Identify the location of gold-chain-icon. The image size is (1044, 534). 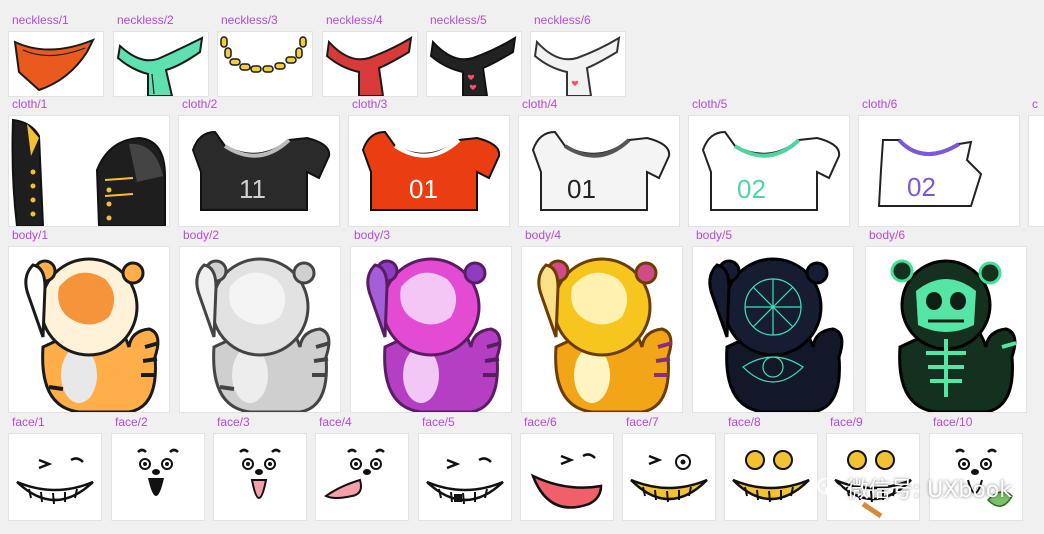
(263, 54).